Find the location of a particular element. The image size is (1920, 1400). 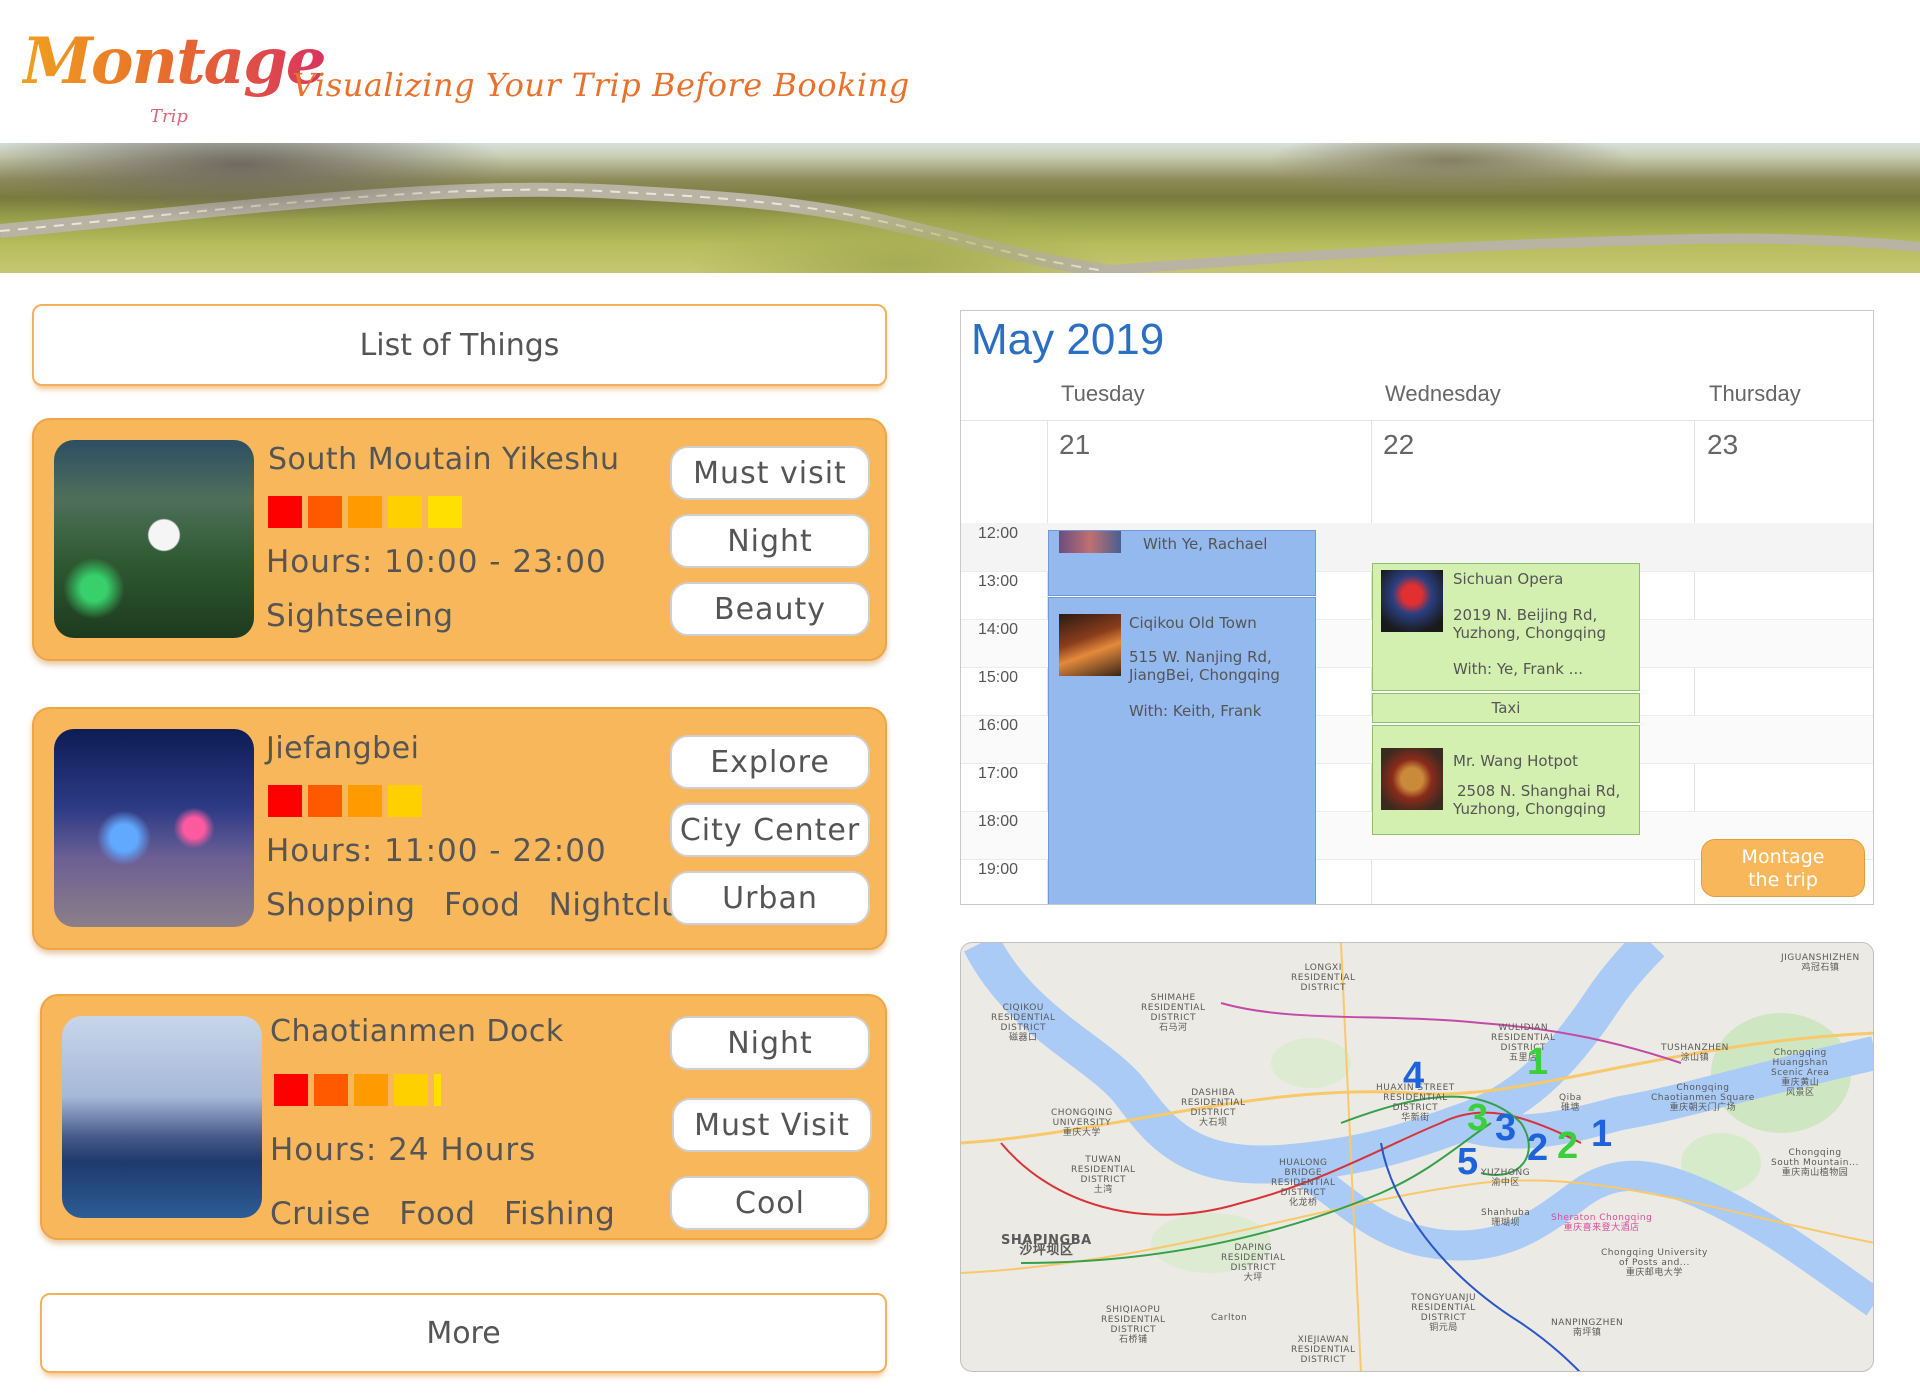

map-label-sheraton: Sheraton Chongqing 重庆喜来登大酒店 is located at coordinates (1602, 1223).